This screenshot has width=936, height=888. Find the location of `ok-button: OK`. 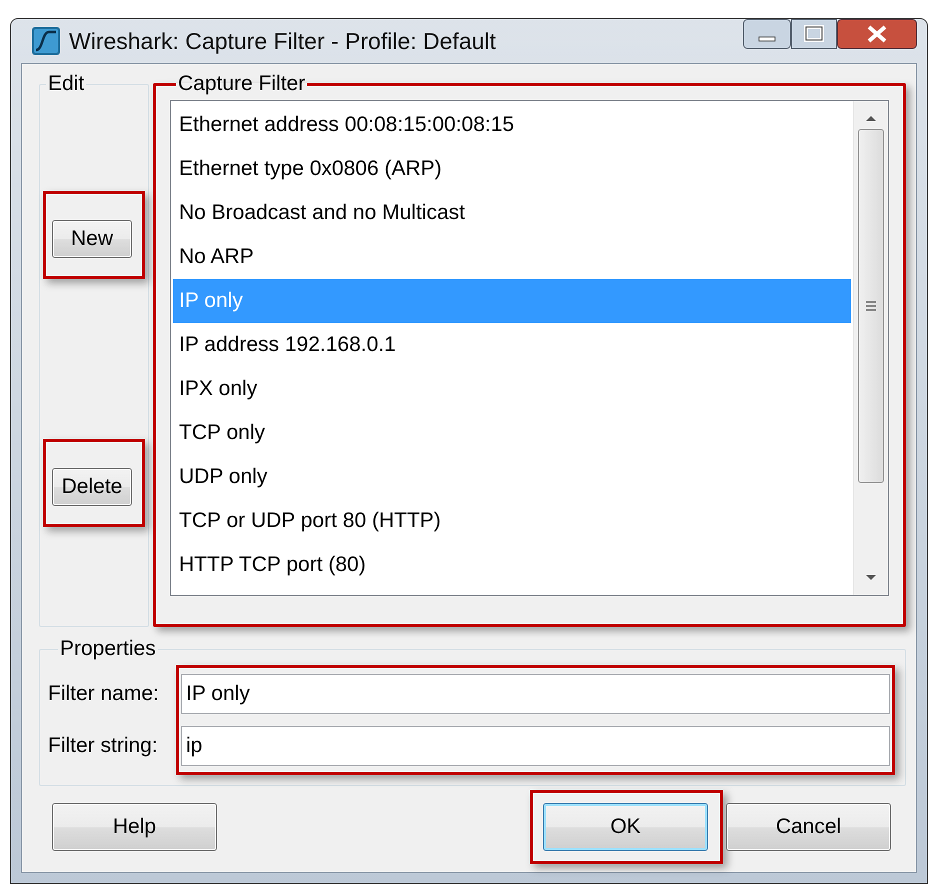

ok-button: OK is located at coordinates (625, 827).